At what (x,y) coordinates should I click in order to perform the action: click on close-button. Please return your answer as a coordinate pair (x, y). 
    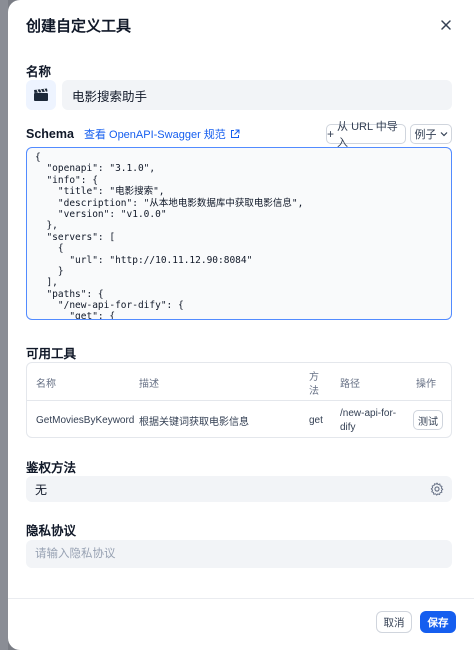
    Looking at the image, I should click on (446, 25).